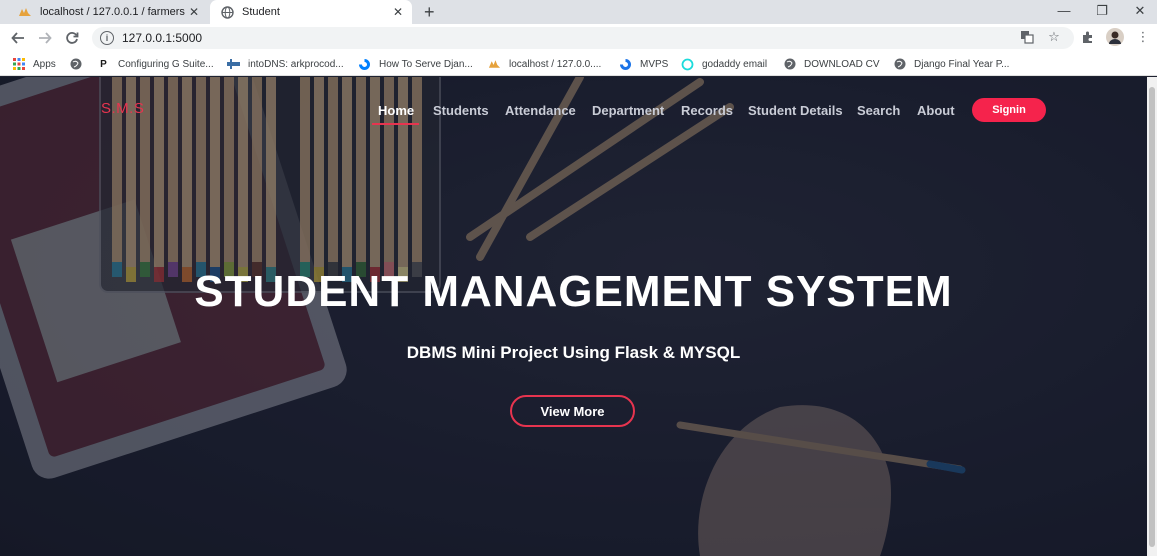  I want to click on extensions-icon, so click(1088, 37).